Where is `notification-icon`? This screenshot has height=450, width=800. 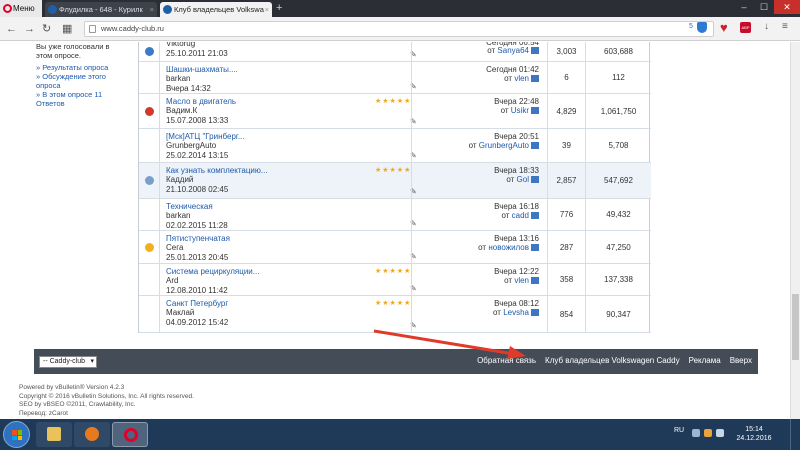
notification-icon is located at coordinates (708, 433).